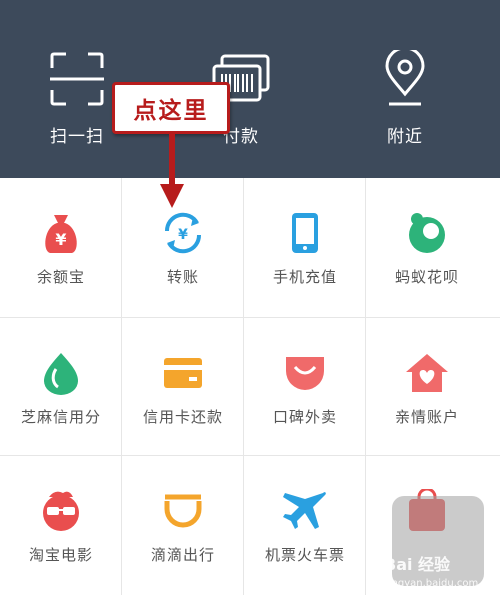 The height and width of the screenshot is (595, 500). I want to click on grid-item-koubei: 口碑外卖, so click(305, 387).